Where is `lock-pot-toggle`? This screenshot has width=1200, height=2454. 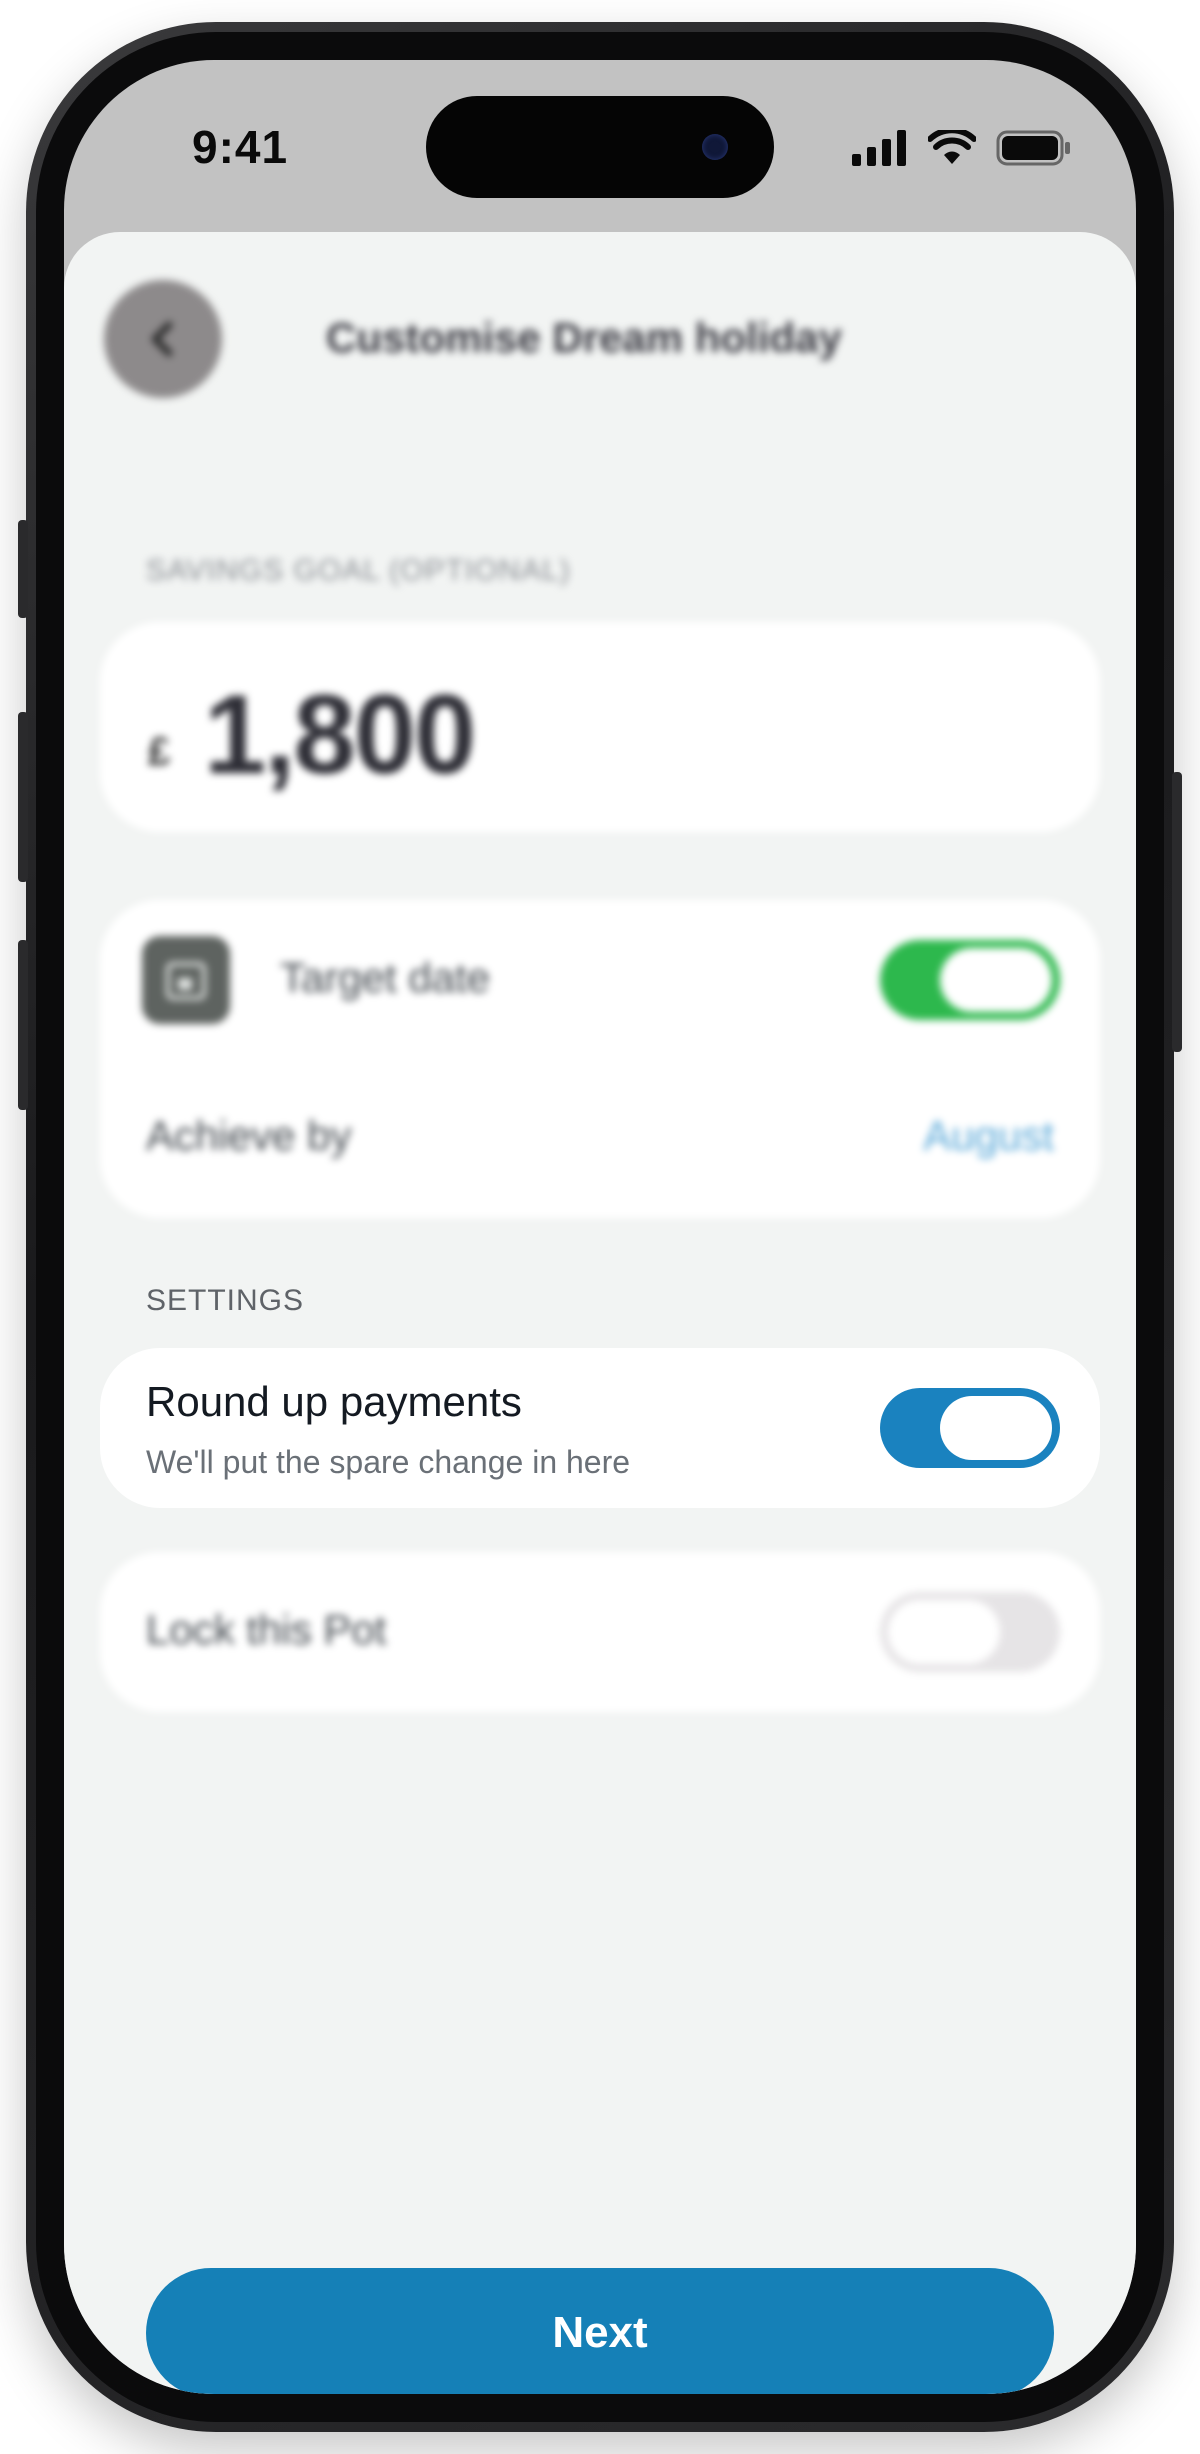 lock-pot-toggle is located at coordinates (970, 1632).